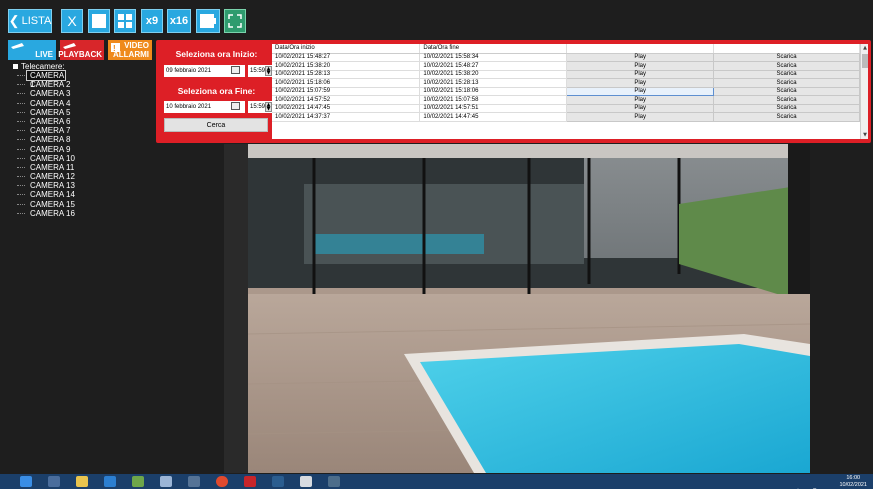 This screenshot has width=873, height=489. I want to click on end-time-spinner: ▲ ▼, so click(268, 107).